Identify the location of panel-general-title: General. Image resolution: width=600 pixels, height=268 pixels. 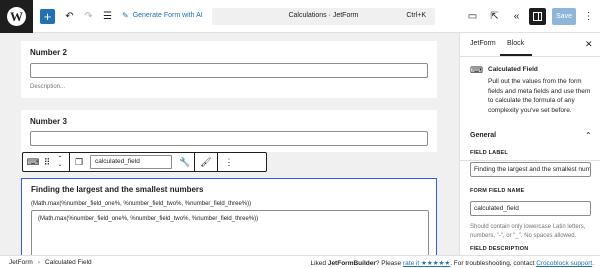
(483, 135).